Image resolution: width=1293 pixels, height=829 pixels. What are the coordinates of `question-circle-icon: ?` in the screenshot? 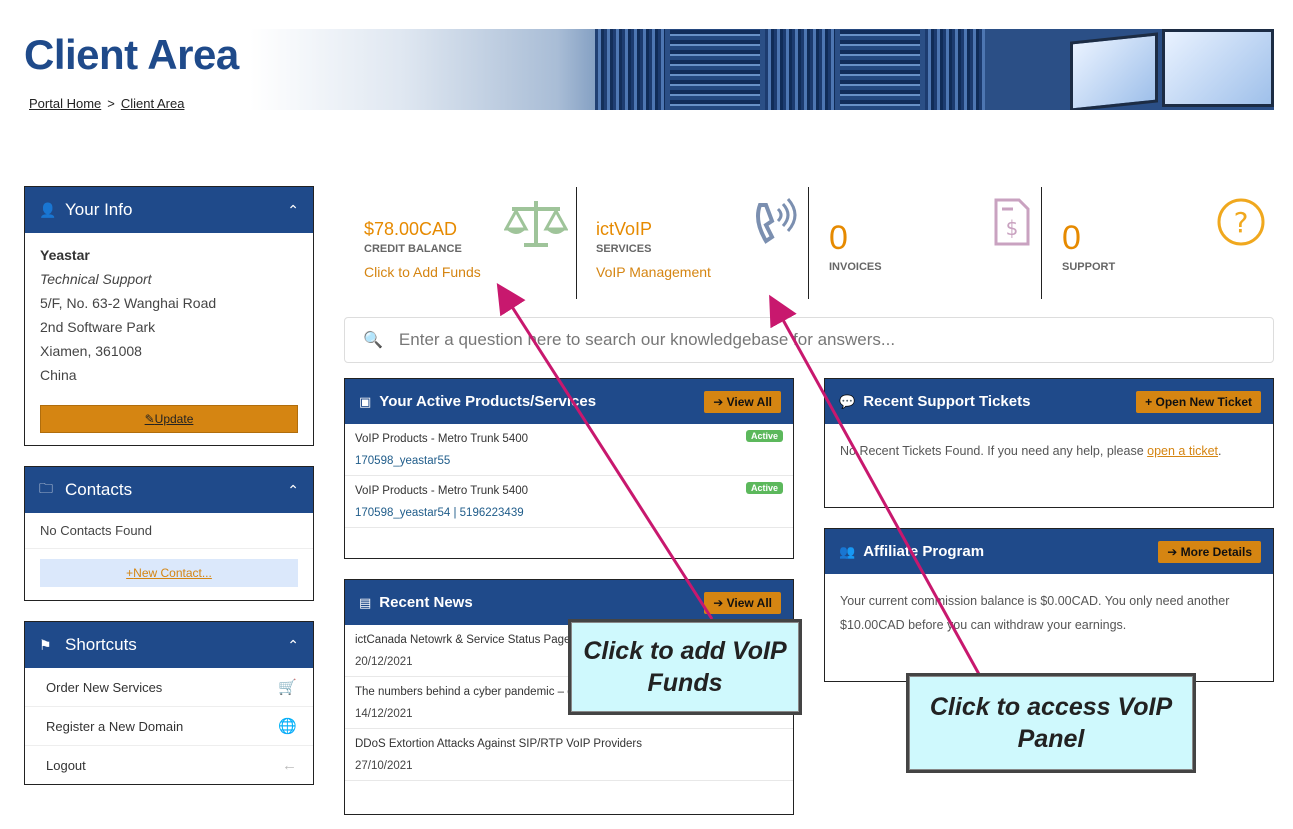 It's located at (1241, 222).